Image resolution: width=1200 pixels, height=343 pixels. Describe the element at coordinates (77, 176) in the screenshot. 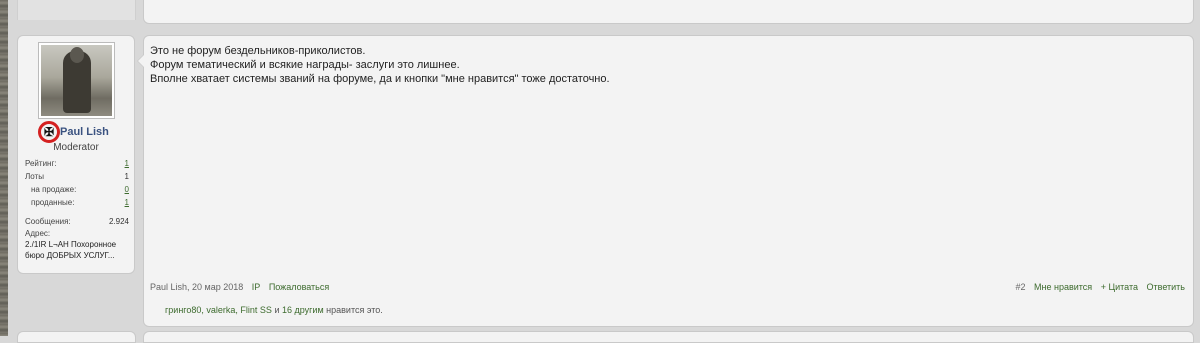

I see `stat-lots: Лоты 1` at that location.